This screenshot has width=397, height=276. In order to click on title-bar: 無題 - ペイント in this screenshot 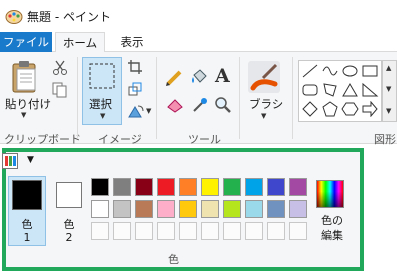, I will do `click(198, 16)`.